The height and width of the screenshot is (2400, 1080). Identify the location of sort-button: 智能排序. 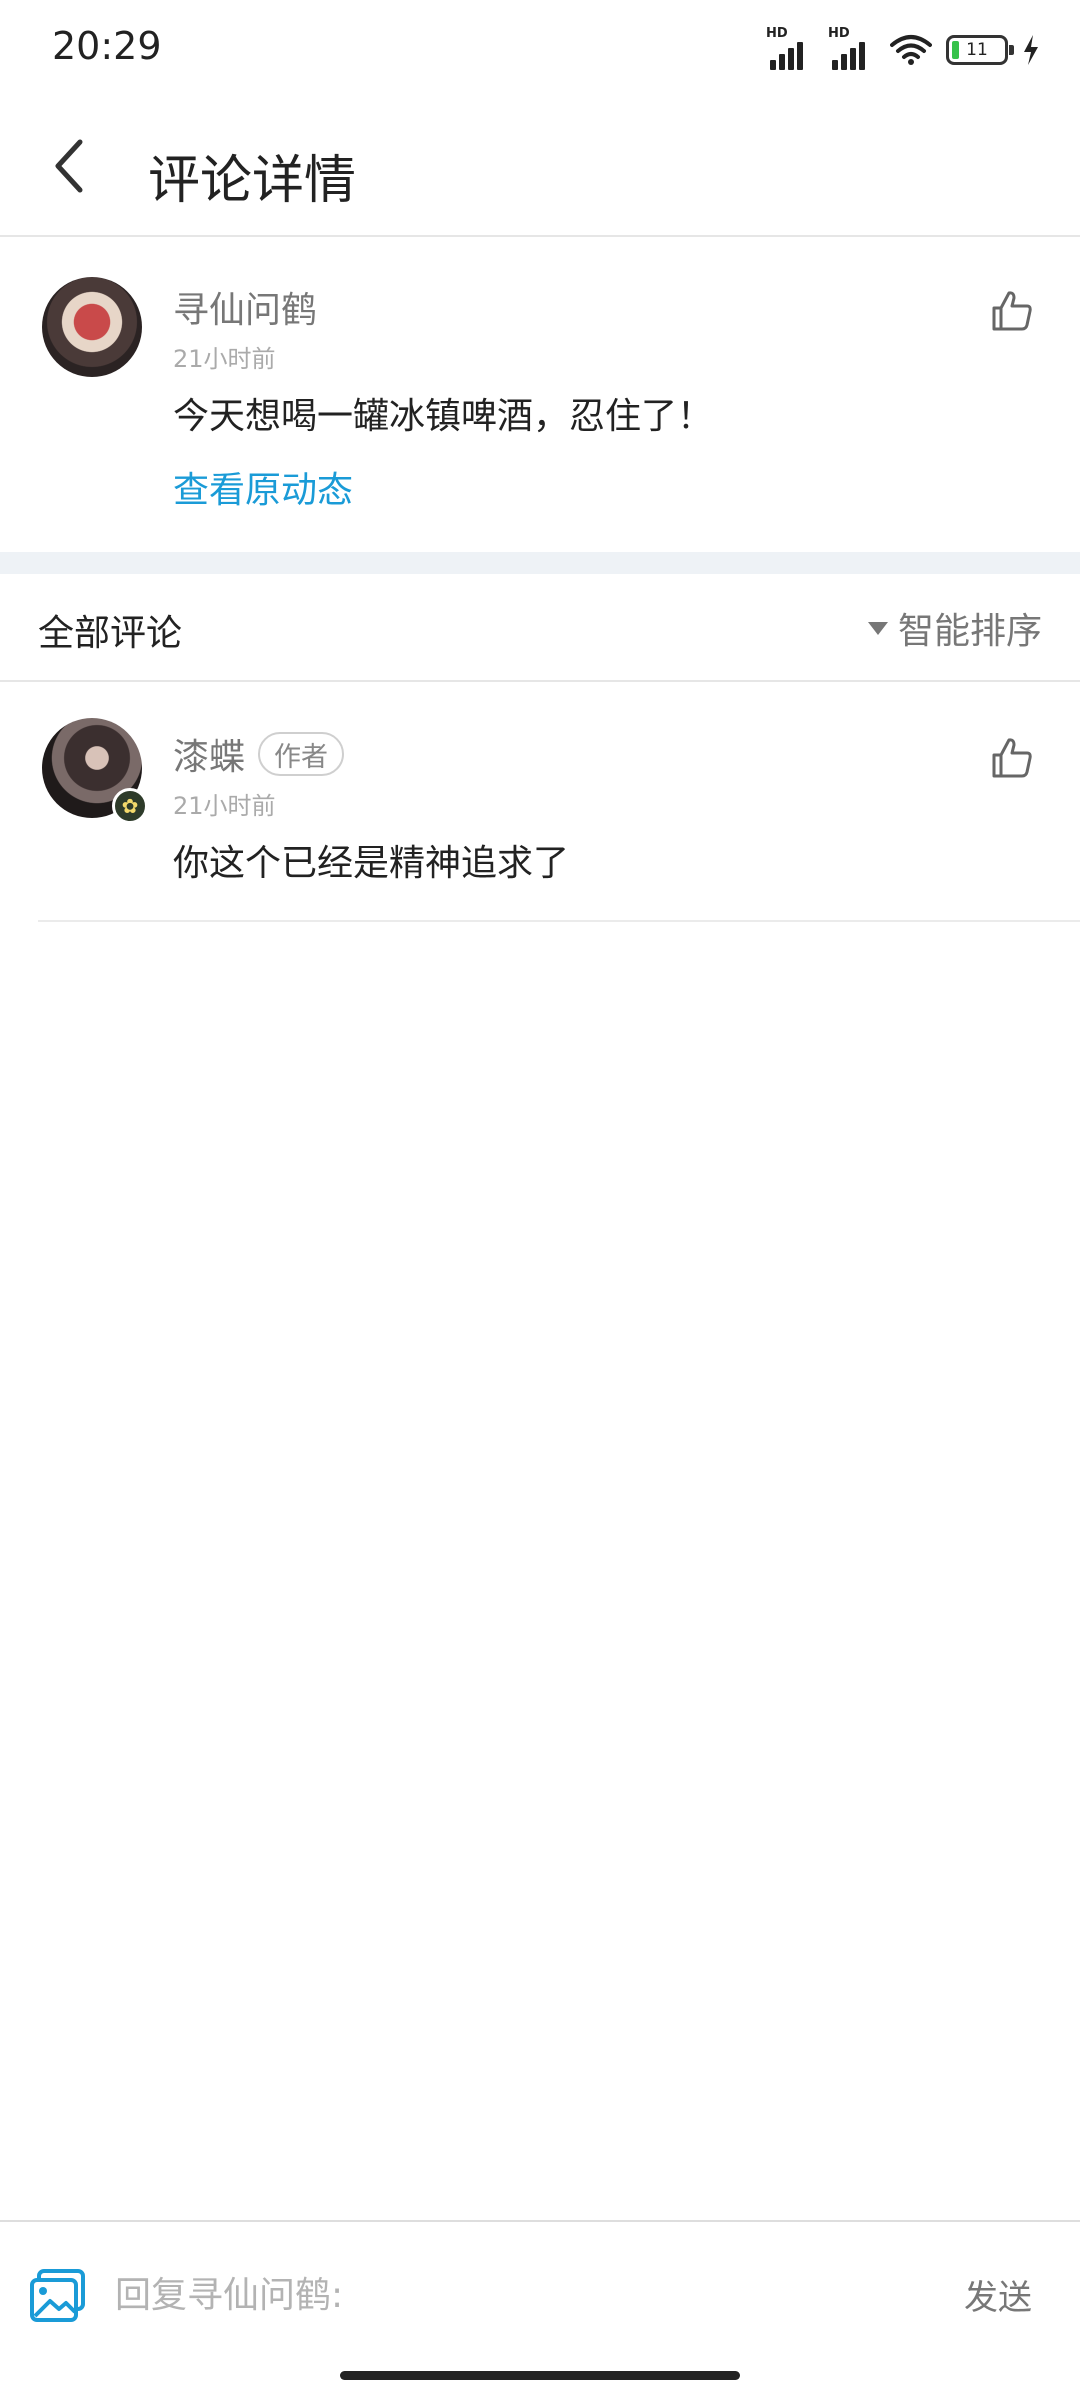
(954, 628).